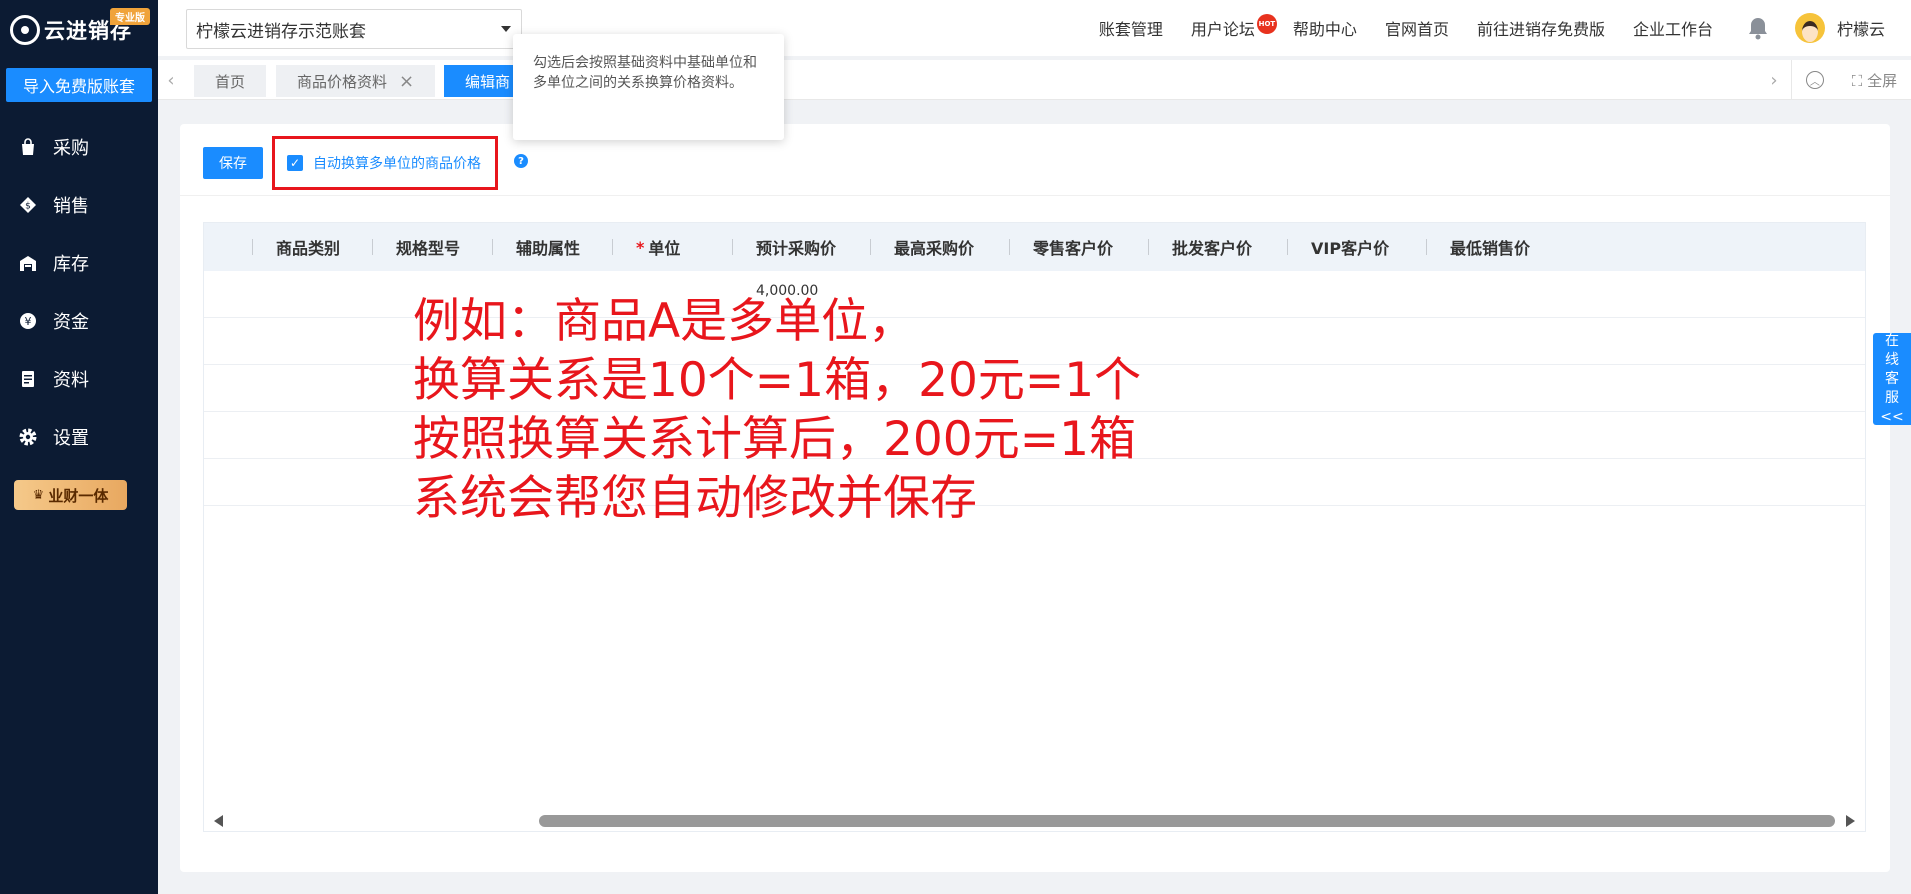 The height and width of the screenshot is (894, 1911). Describe the element at coordinates (1892, 416) in the screenshot. I see `service-collapse: <<` at that location.